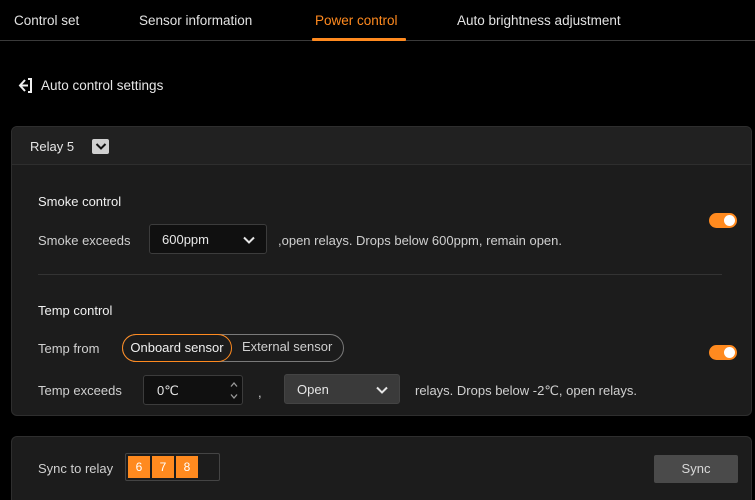 This screenshot has height=500, width=755. What do you see at coordinates (84, 240) in the screenshot?
I see `smoke-exceeds-label: Smoke exceeds` at bounding box center [84, 240].